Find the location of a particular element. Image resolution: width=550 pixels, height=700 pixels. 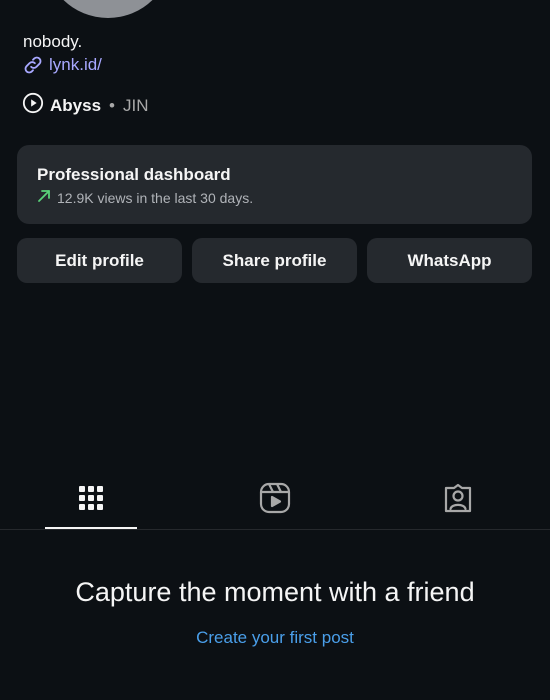

reels-icon is located at coordinates (275, 500).